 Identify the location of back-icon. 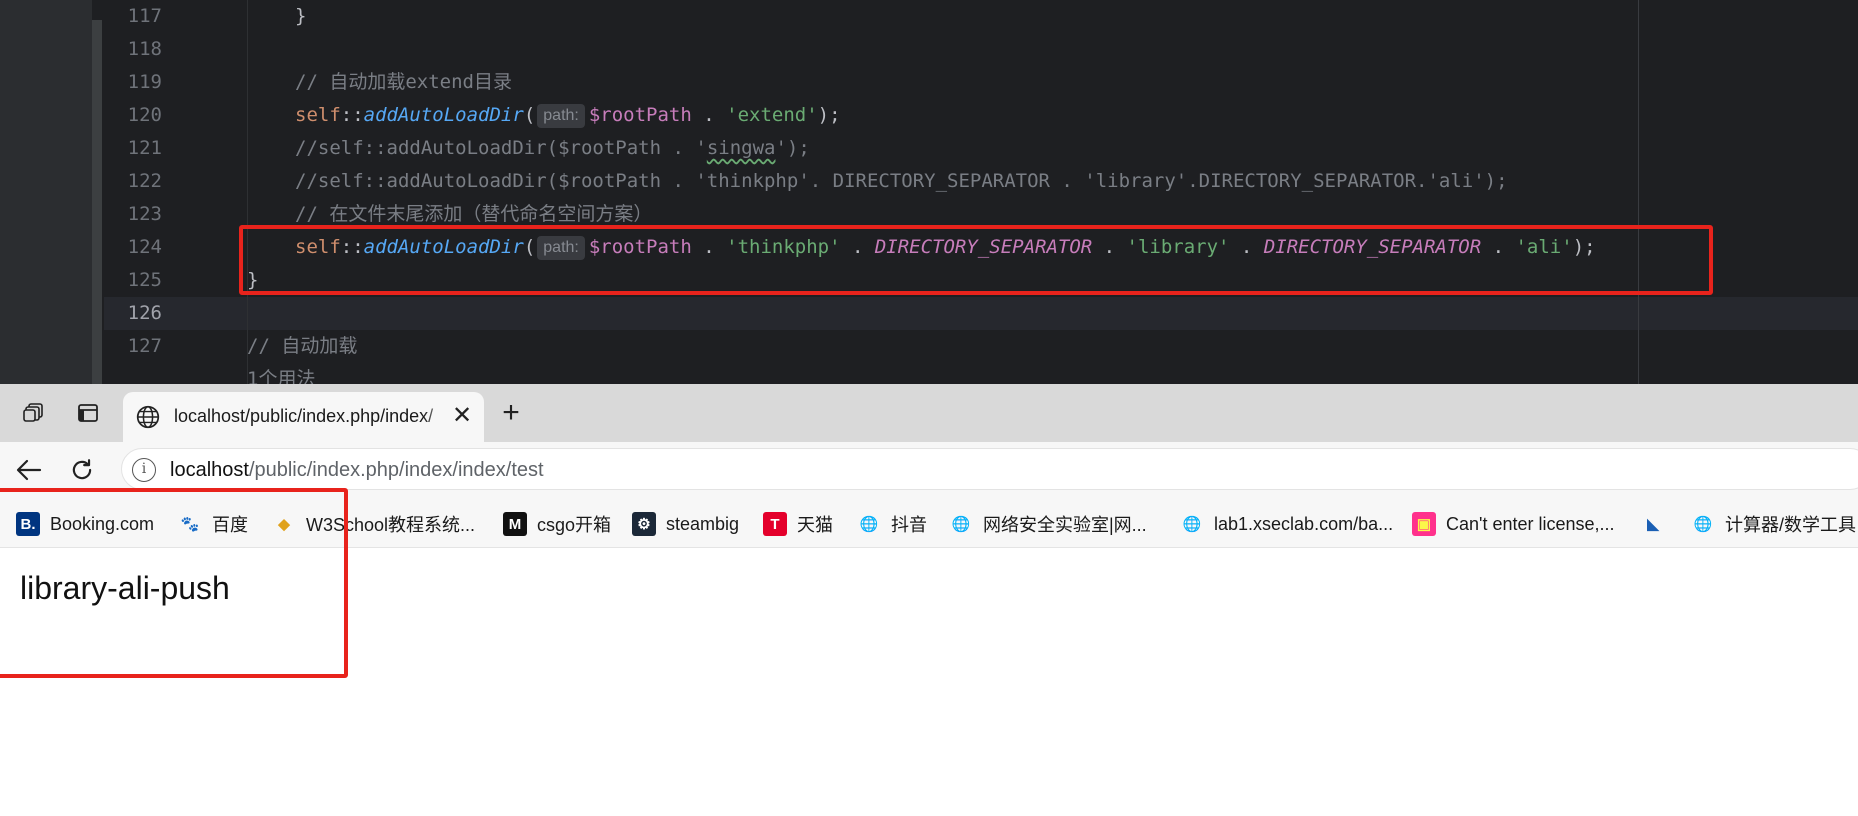
(29, 470).